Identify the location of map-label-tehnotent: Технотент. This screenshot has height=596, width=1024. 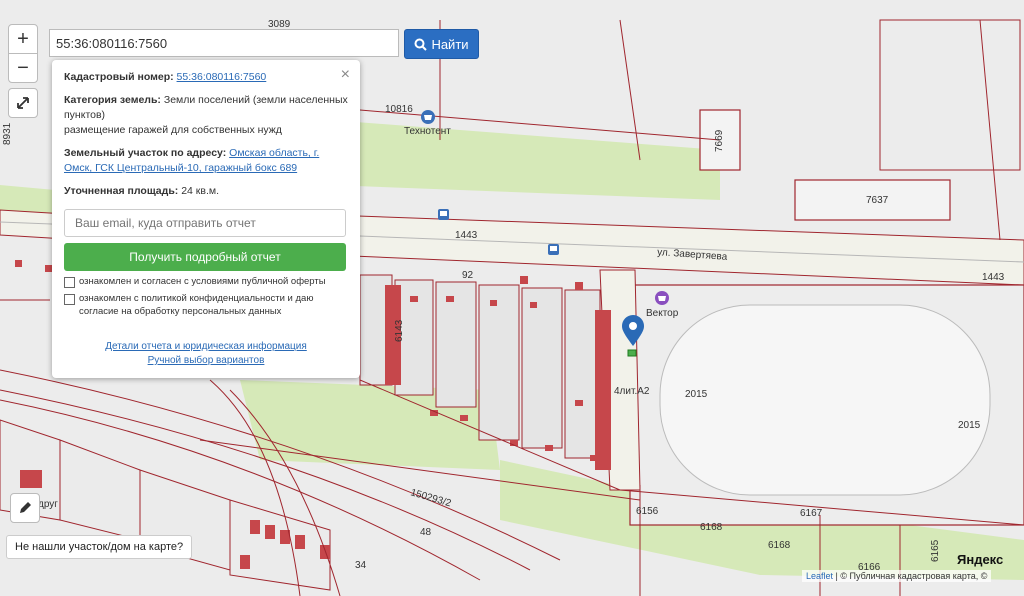
(427, 131).